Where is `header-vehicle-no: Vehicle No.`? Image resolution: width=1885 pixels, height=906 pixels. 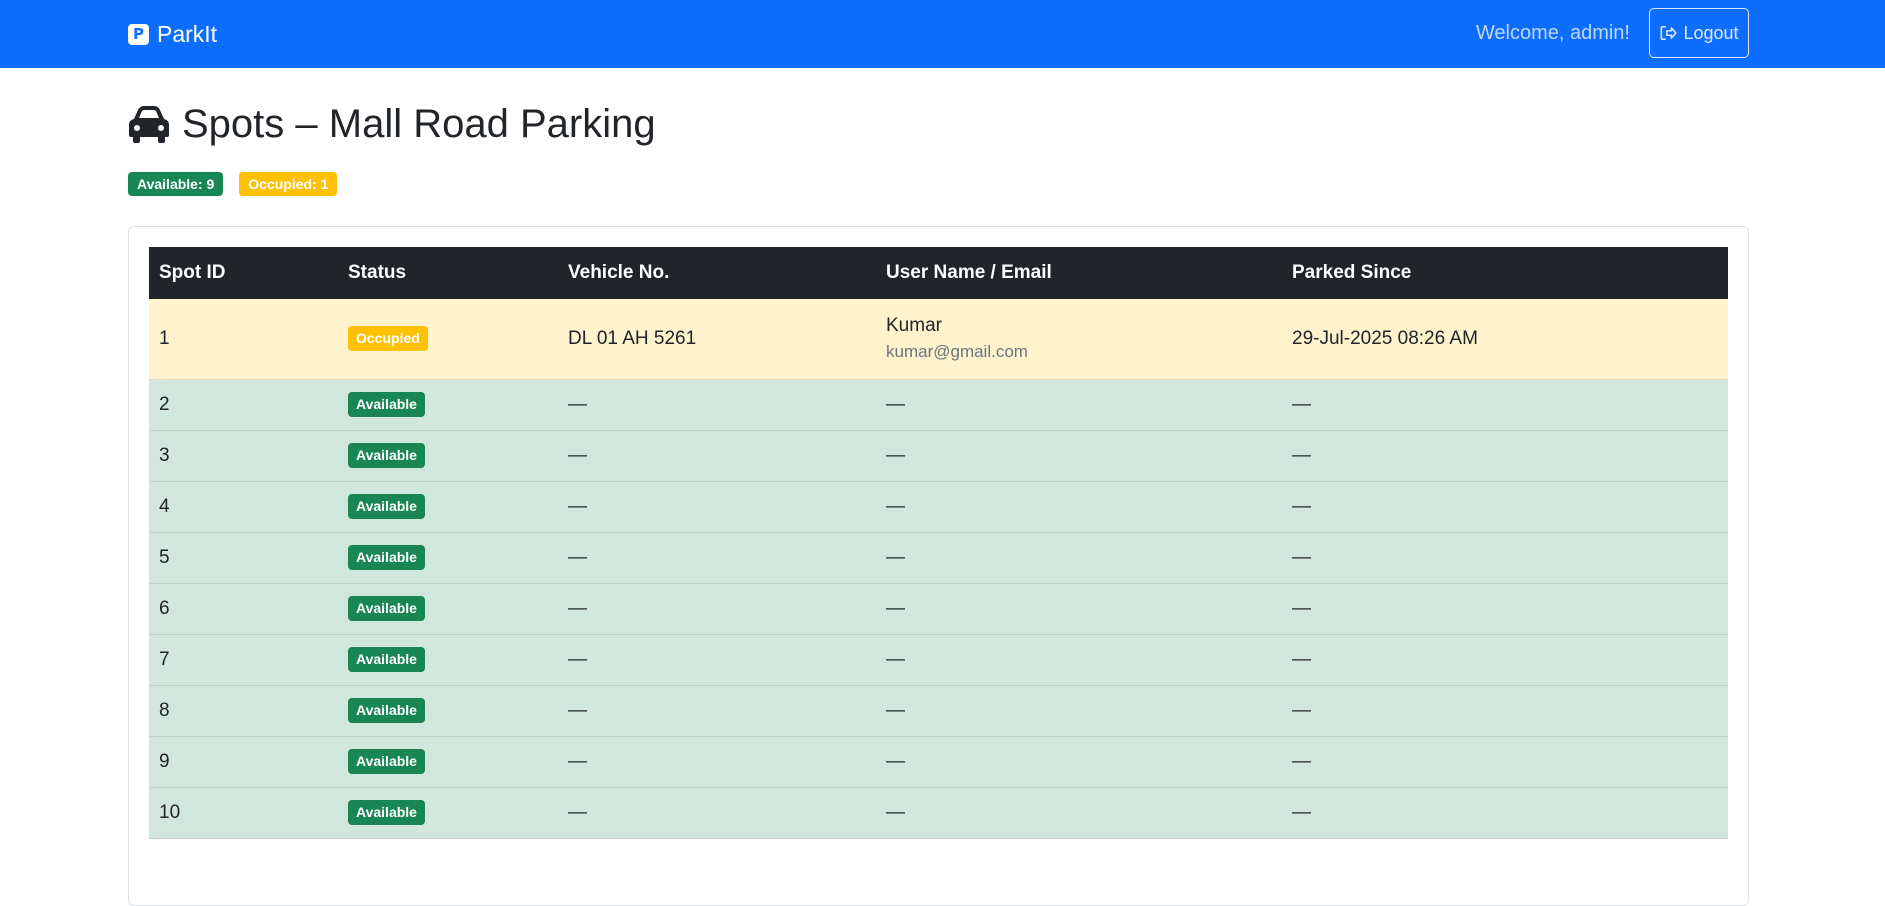
header-vehicle-no: Vehicle No. is located at coordinates (717, 273).